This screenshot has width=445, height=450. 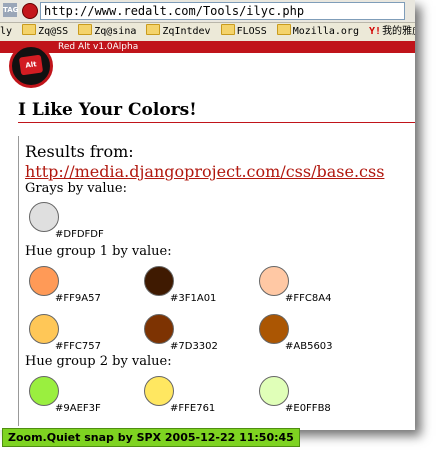 I want to click on yahoo-icon: Y!, so click(x=375, y=31).